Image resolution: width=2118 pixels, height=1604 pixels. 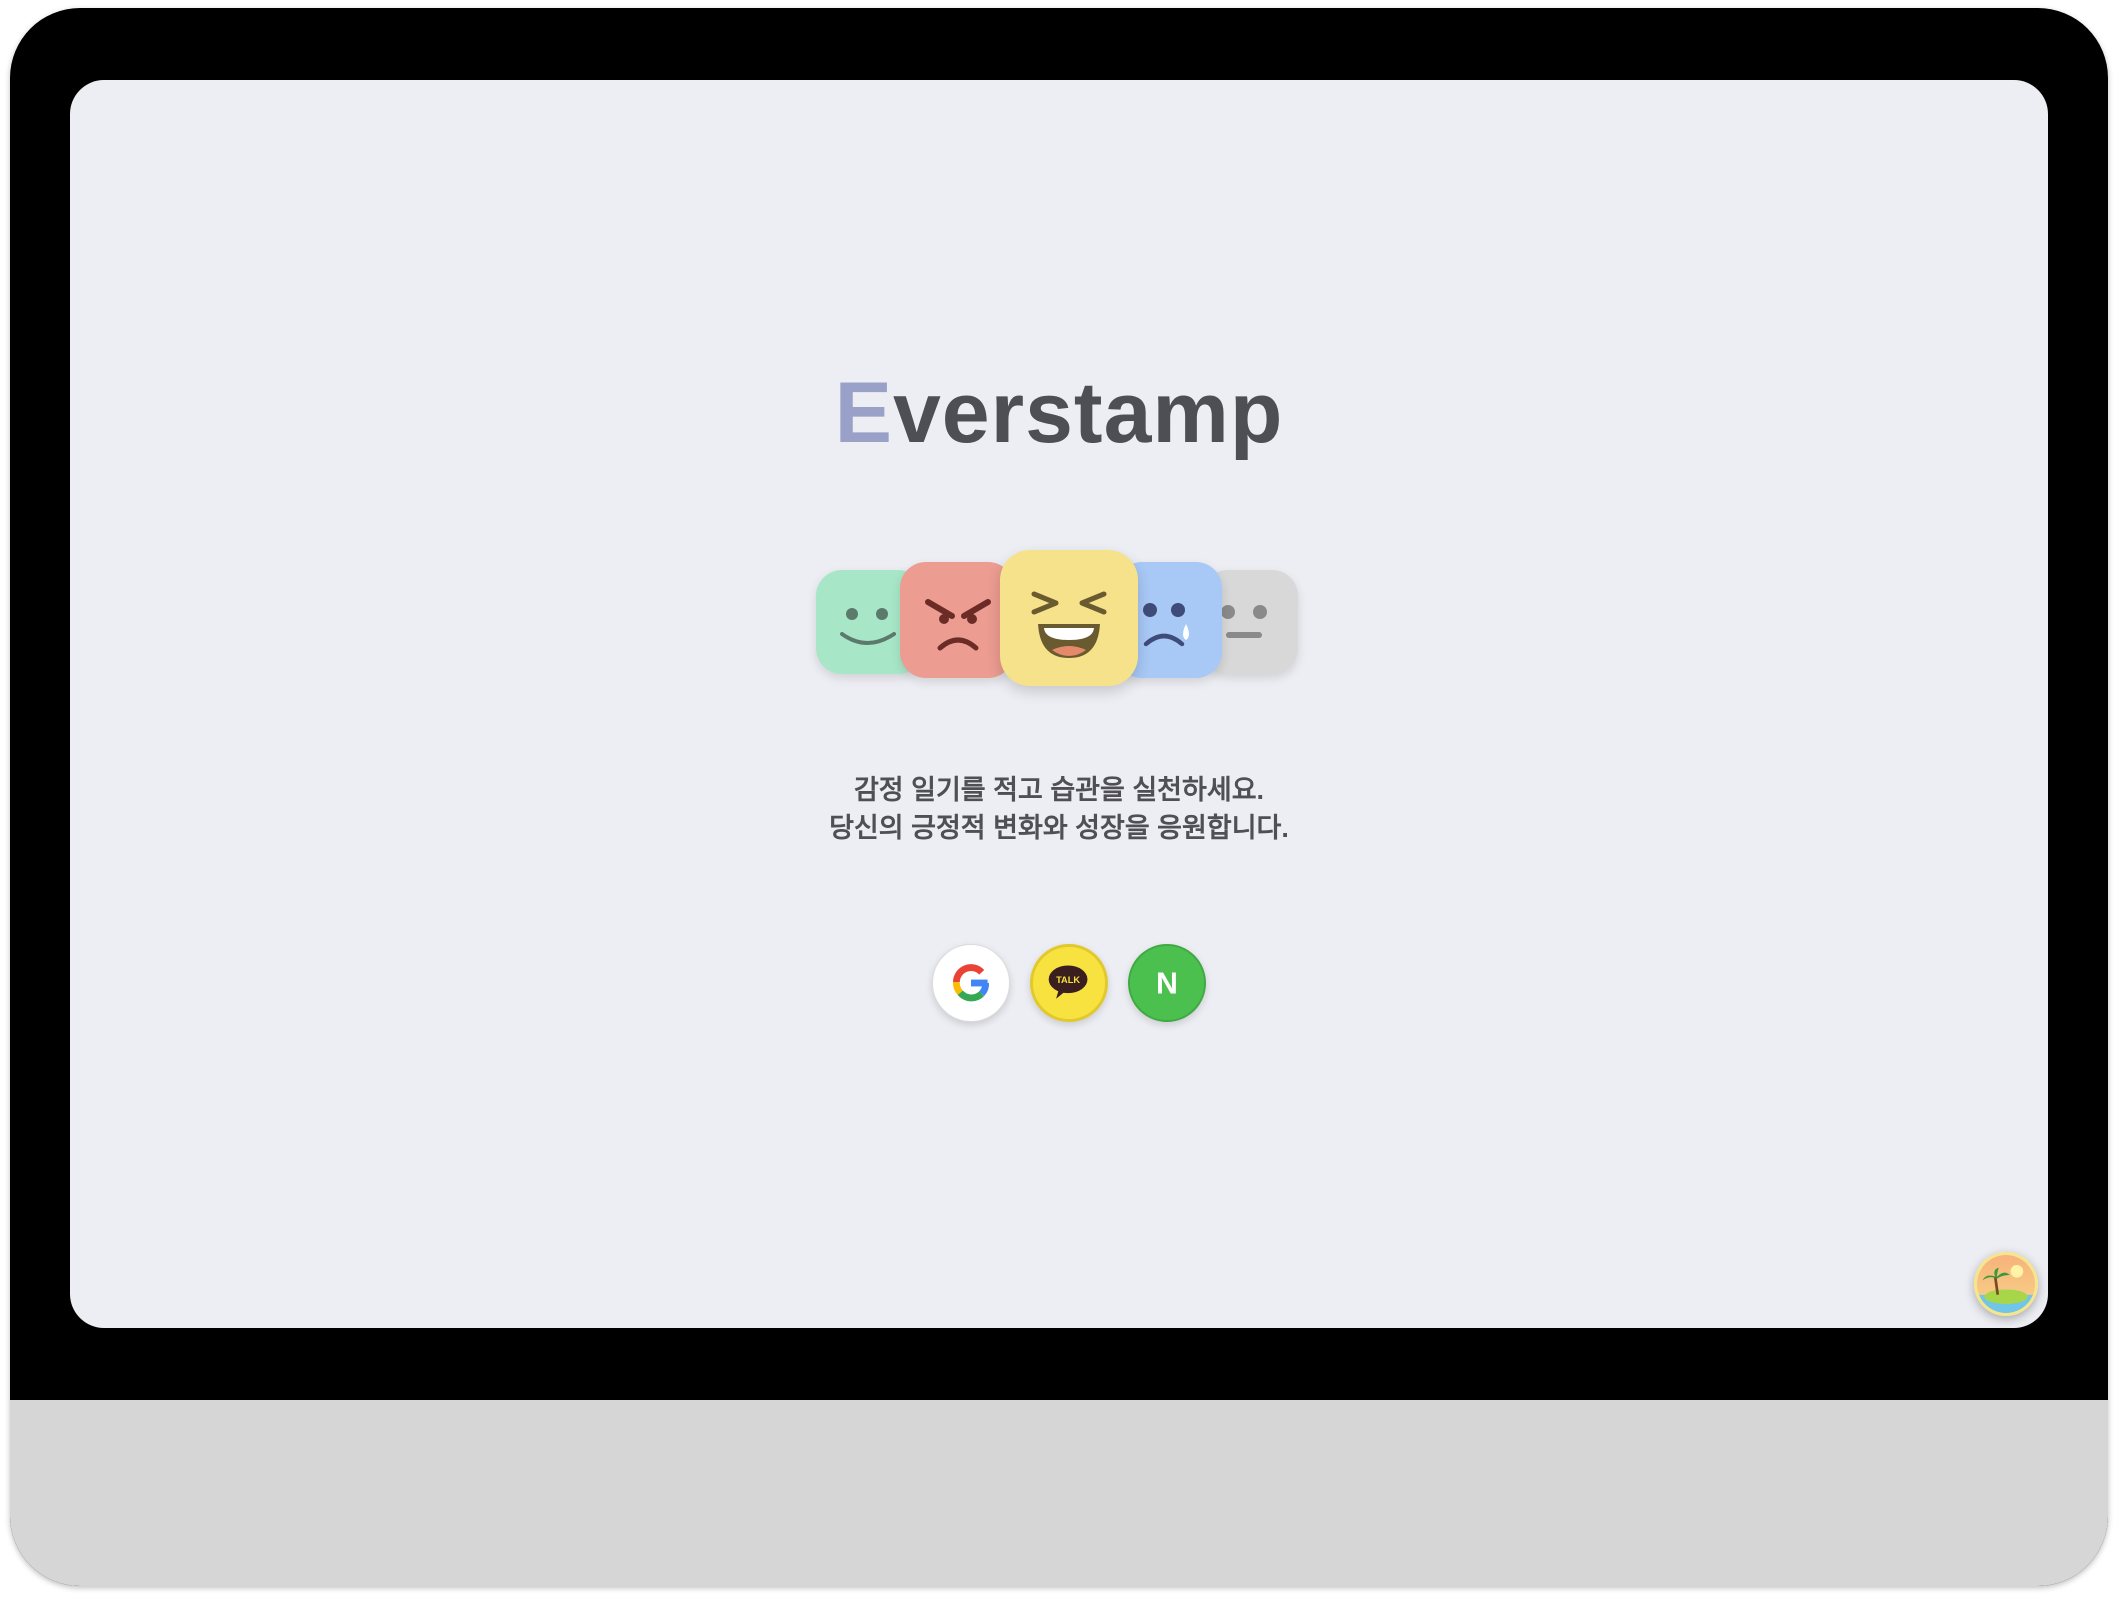 What do you see at coordinates (1059, 790) in the screenshot?
I see `tagline-line-1: 감정 일기를 적고 습관을 실천하세요.` at bounding box center [1059, 790].